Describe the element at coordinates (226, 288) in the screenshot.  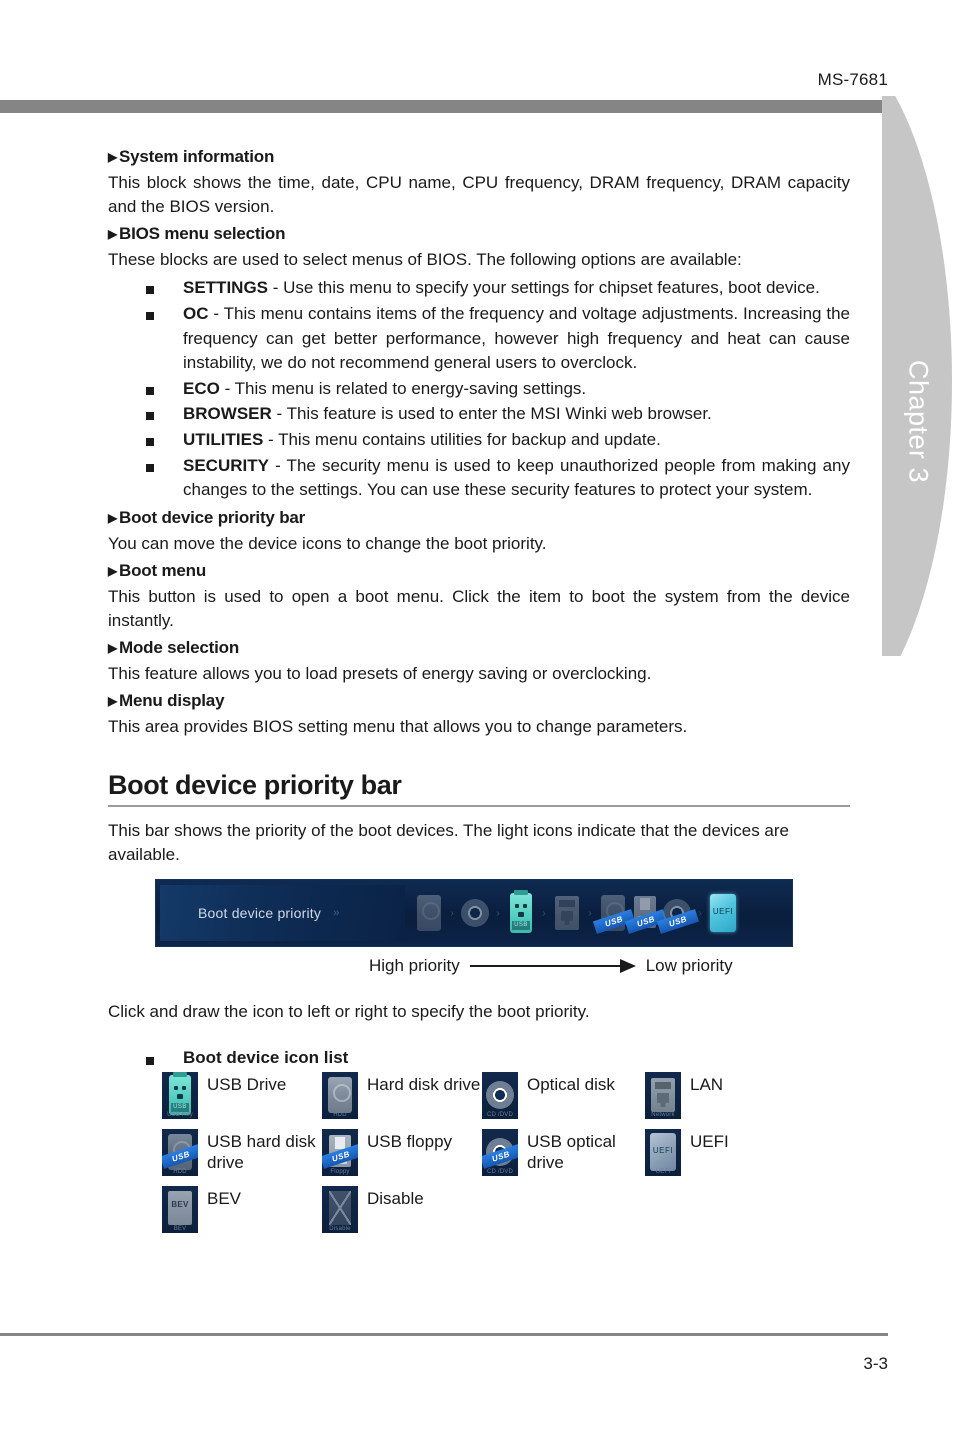
I see `option-name: SETTINGS` at that location.